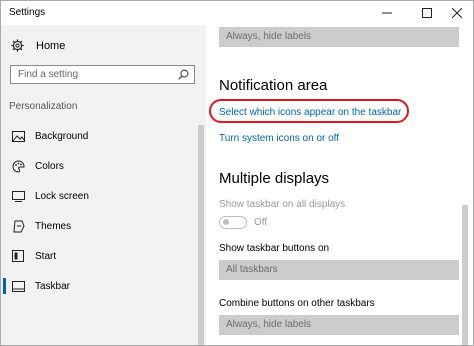 This screenshot has height=346, width=474. I want to click on gear-icon, so click(17, 45).